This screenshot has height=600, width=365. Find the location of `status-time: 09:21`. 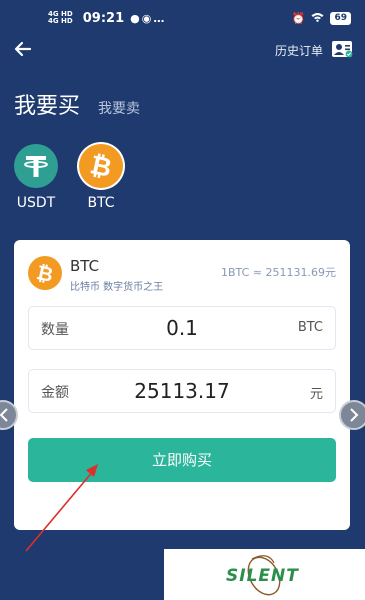

status-time: 09:21 is located at coordinates (103, 18).